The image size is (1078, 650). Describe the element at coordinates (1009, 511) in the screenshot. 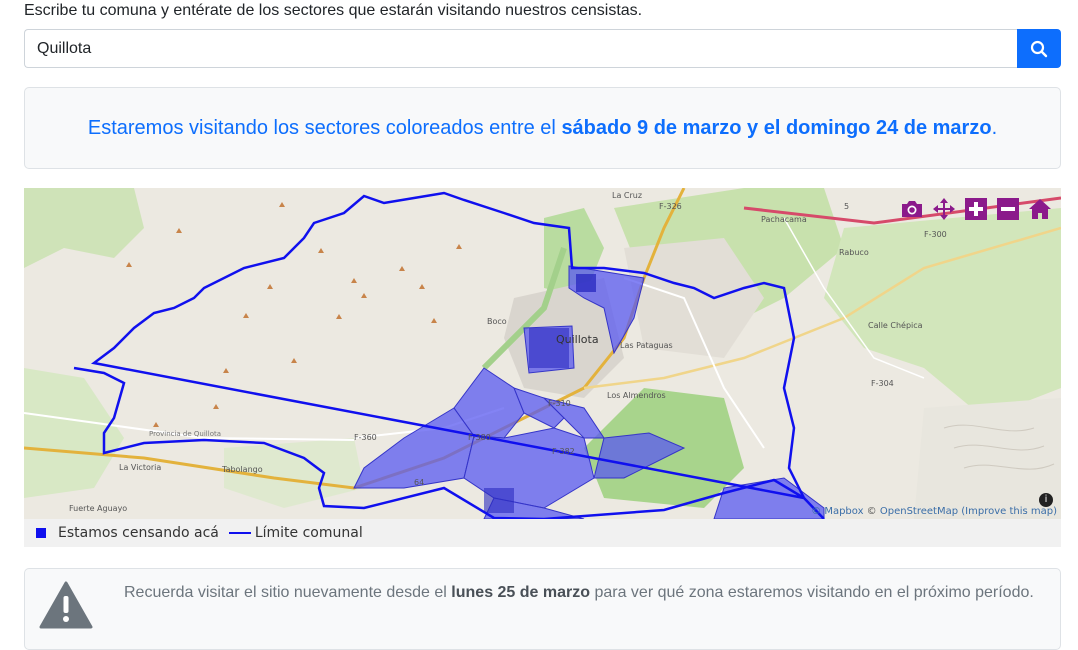

I see `improve-map-link: (Improve this map)` at that location.